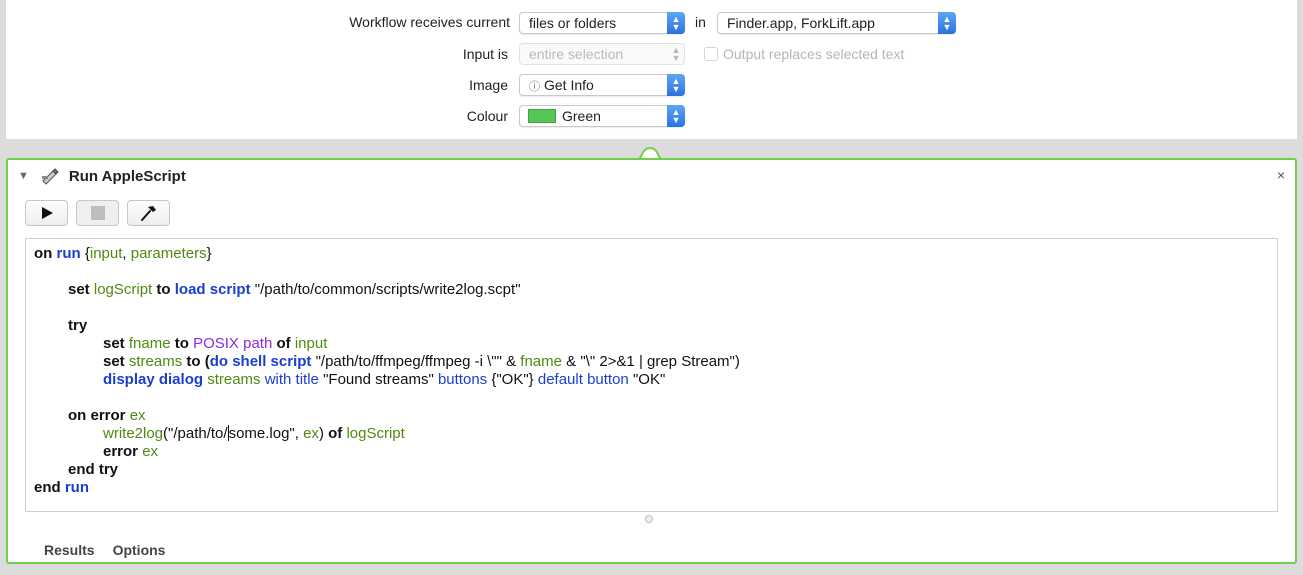 The image size is (1303, 575). Describe the element at coordinates (649, 519) in the screenshot. I see `resize-handle` at that location.